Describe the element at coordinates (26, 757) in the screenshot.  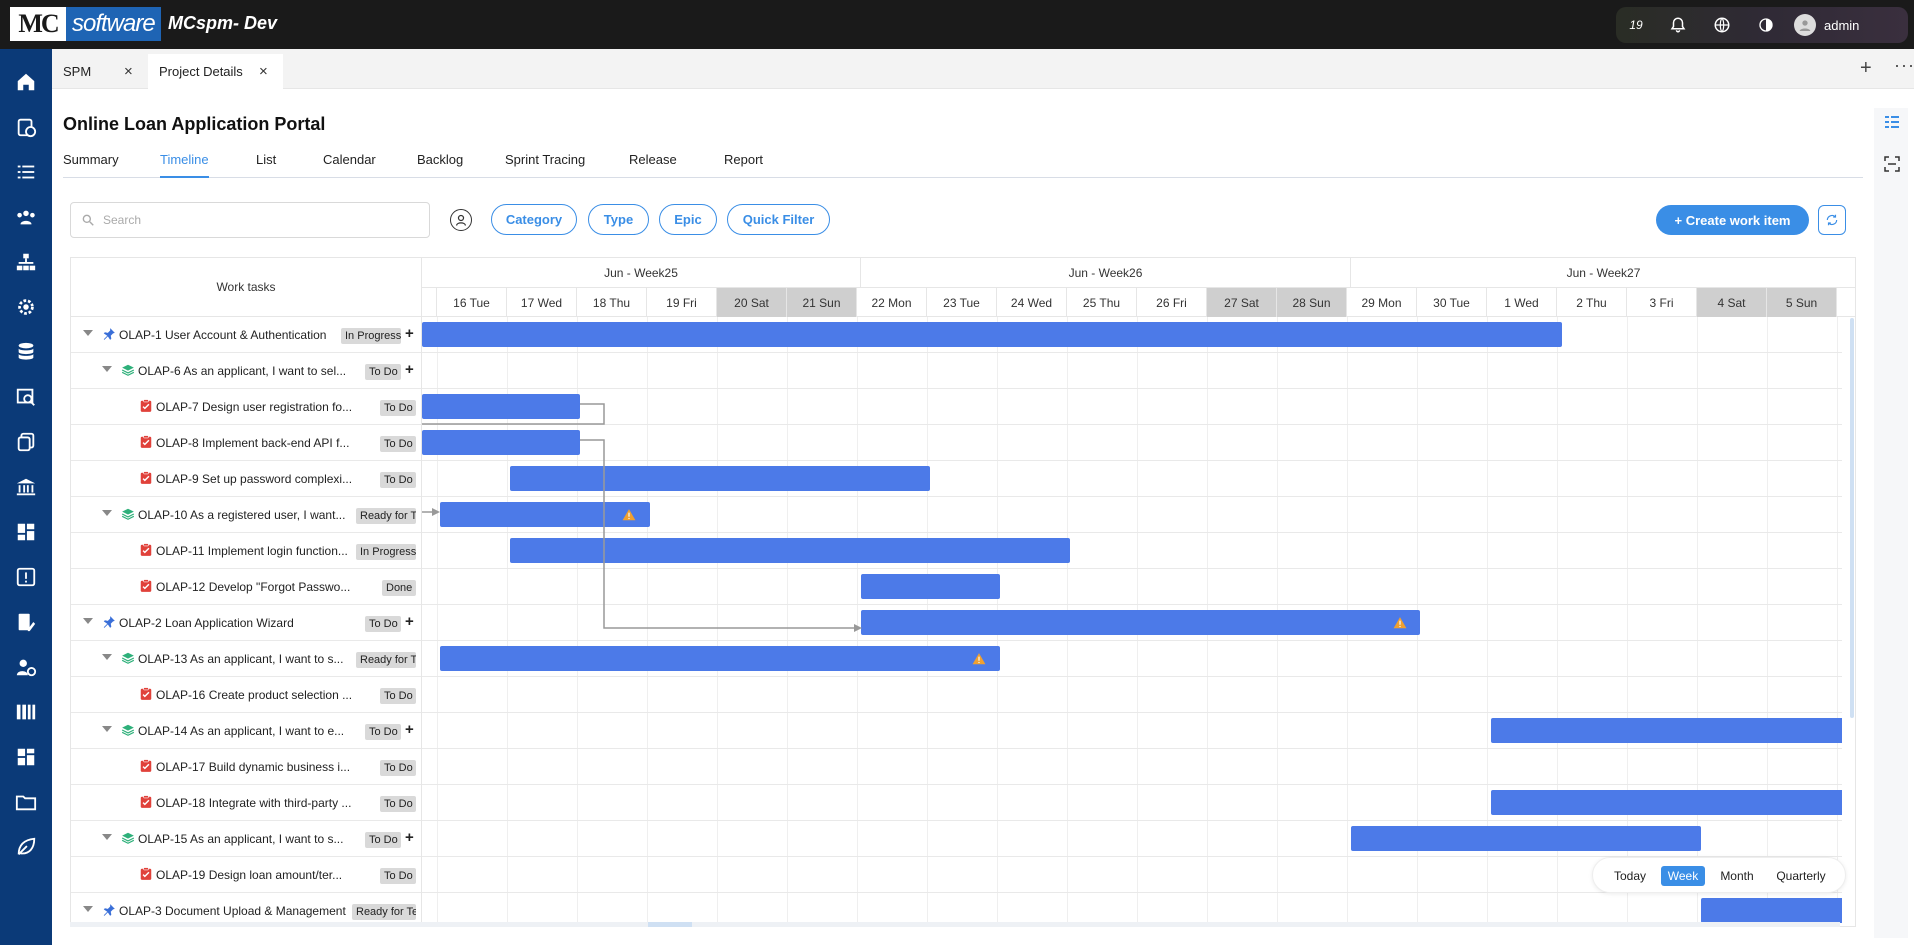
I see `grid-icon` at that location.